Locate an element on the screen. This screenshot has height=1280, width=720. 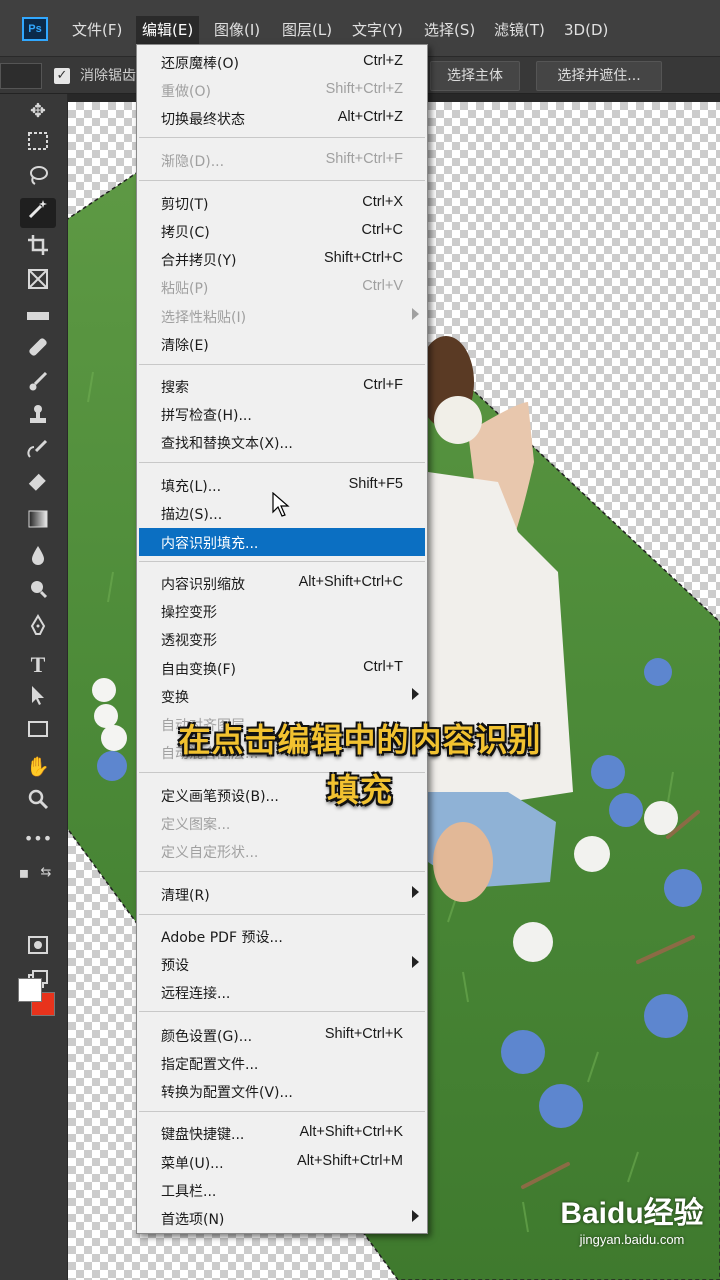
menu-3d: 3D(D) is located at coordinates (586, 30).